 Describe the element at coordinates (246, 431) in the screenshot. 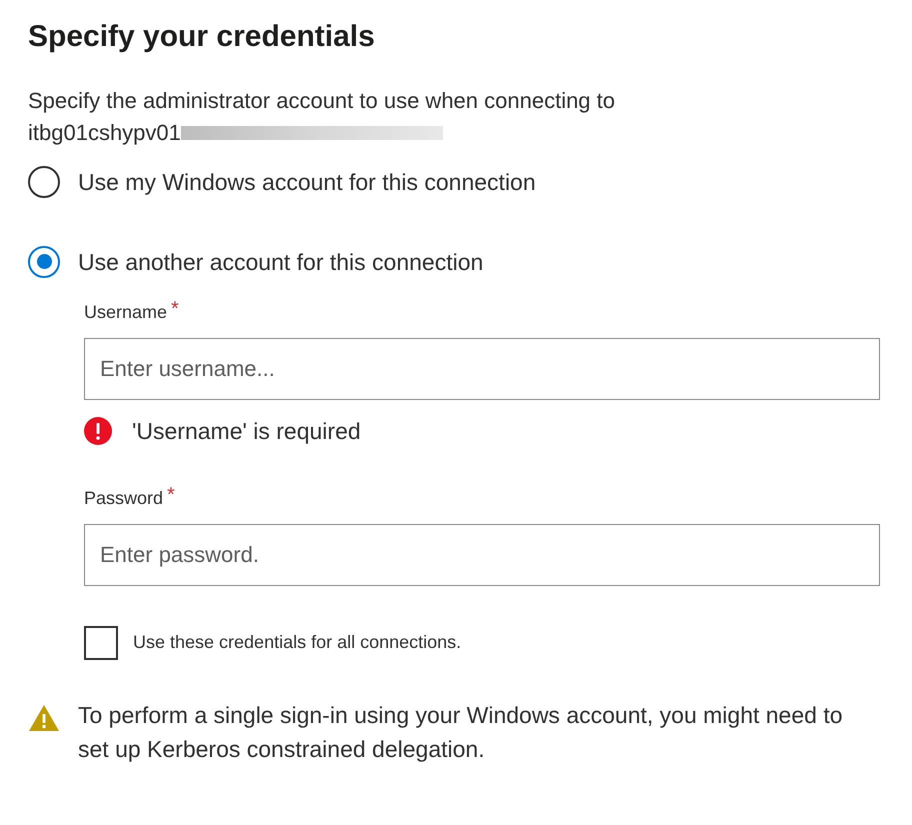

I see `error-message: 'Username' is required` at that location.